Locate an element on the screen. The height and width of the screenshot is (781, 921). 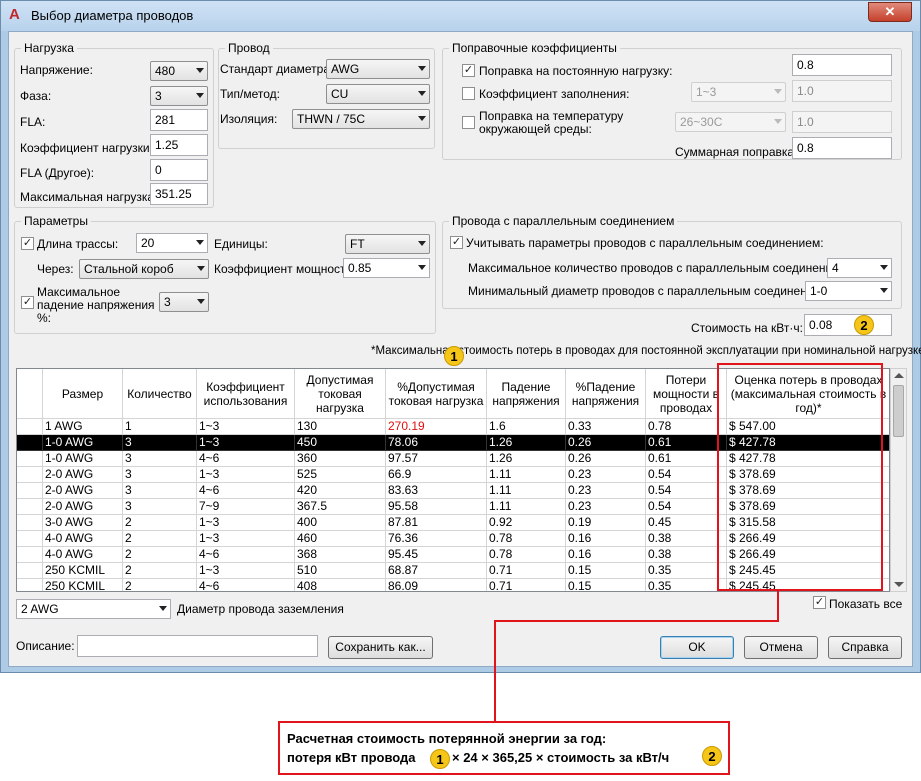
grid-header-3: Допустимая токовая нагрузка is located at coordinates (340, 394).